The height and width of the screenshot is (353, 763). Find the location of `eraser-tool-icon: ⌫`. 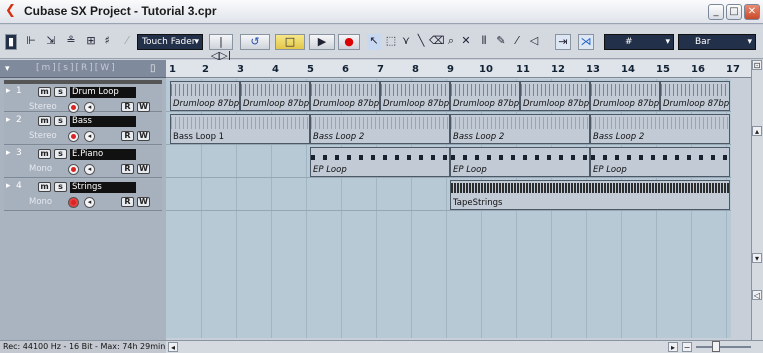

eraser-tool-icon: ⌫ is located at coordinates (437, 42).